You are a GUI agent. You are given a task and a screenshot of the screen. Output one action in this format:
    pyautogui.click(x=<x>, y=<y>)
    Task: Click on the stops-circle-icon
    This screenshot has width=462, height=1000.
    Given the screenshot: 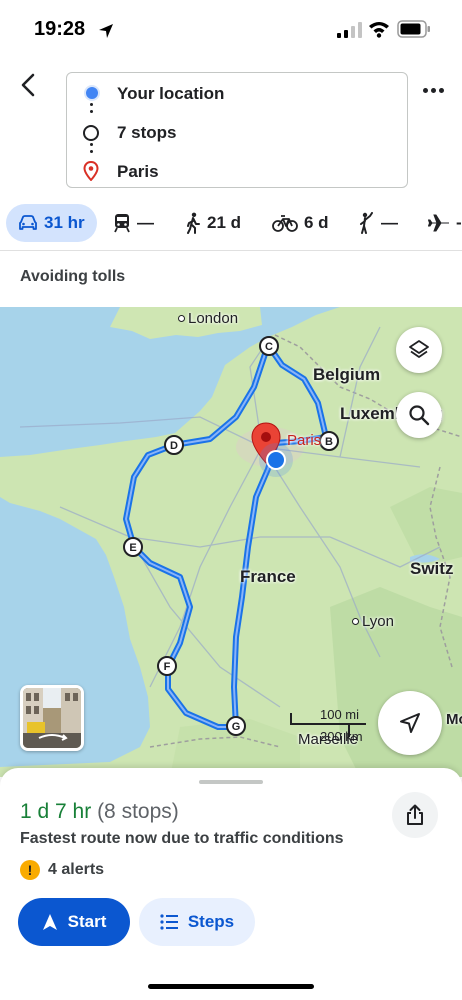 What is the action you would take?
    pyautogui.click(x=91, y=133)
    